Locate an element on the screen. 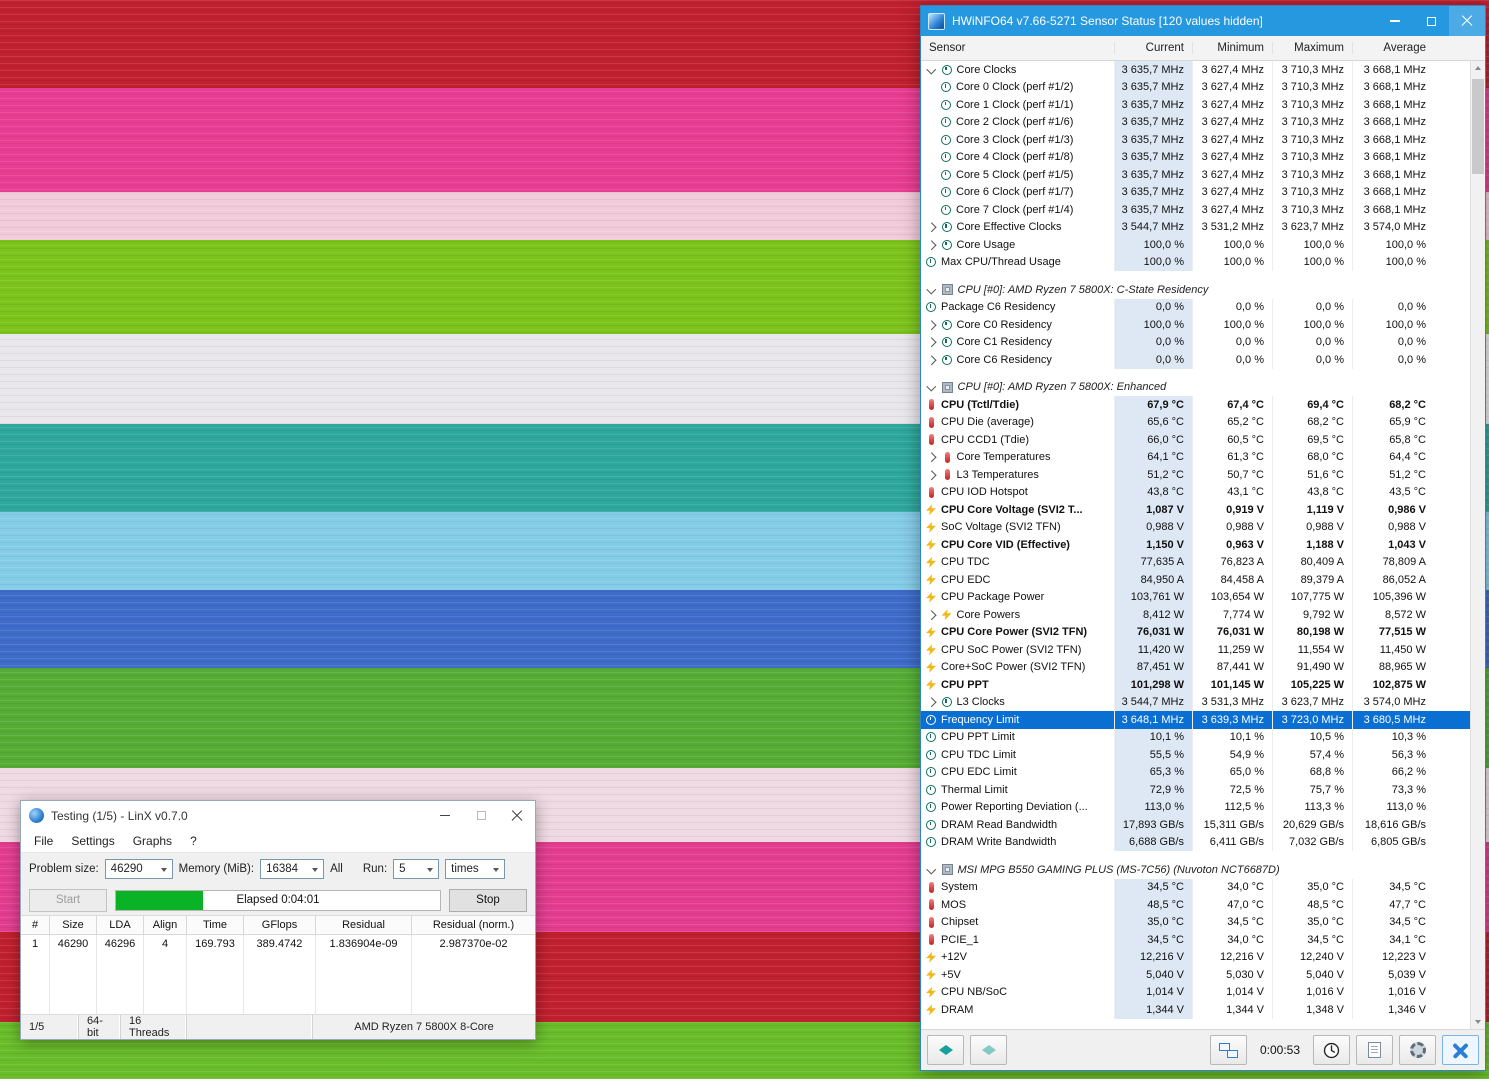 This screenshot has width=1489, height=1079. sensor-row: +5V 5,040 V 5,030 V 5,040 V 5,039 V is located at coordinates (1195, 975).